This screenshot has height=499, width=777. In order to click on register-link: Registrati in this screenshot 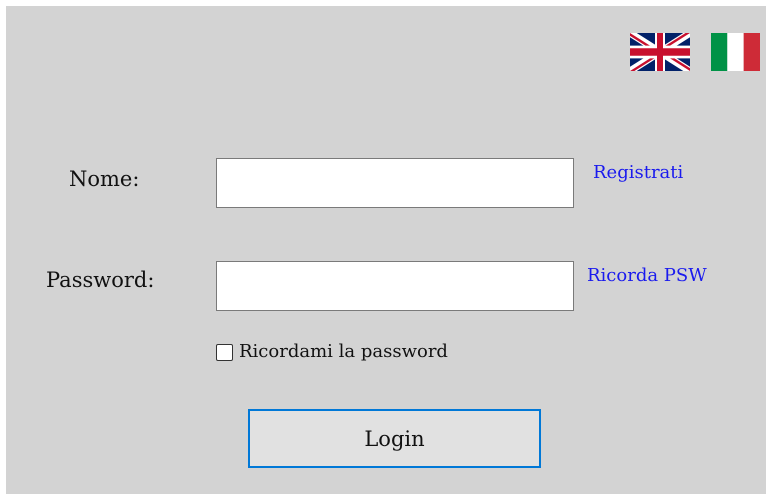, I will do `click(638, 173)`.